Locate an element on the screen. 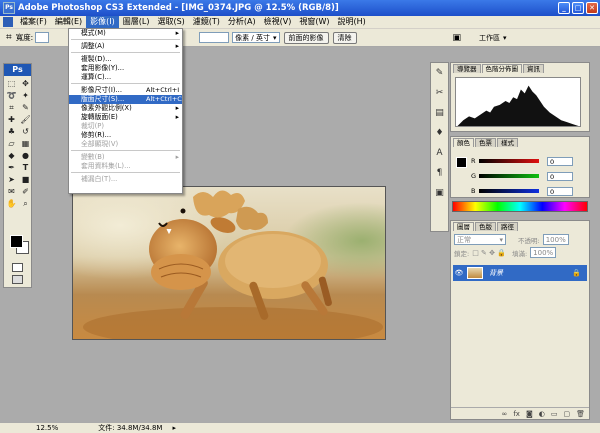  actions-icon: ▣ is located at coordinates (440, 193).